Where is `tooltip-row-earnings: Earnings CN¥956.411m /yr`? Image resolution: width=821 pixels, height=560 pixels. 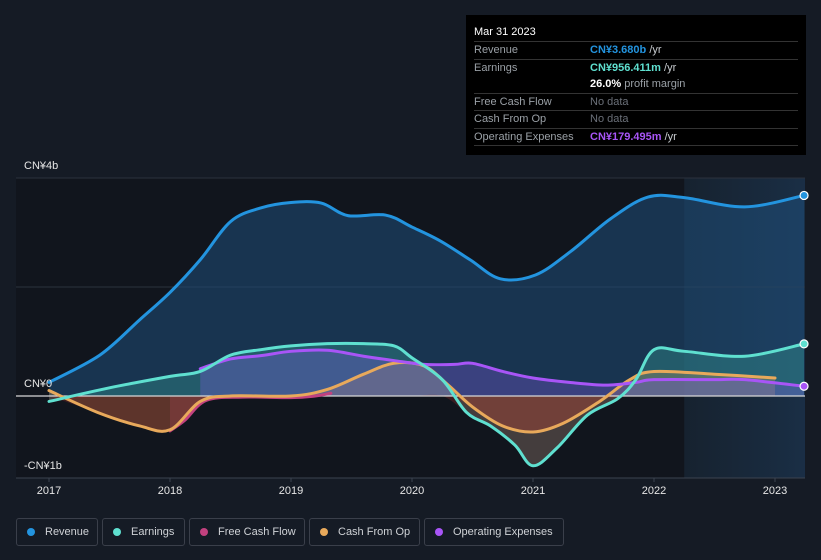 tooltip-row-earnings: Earnings CN¥956.411m /yr is located at coordinates (636, 67).